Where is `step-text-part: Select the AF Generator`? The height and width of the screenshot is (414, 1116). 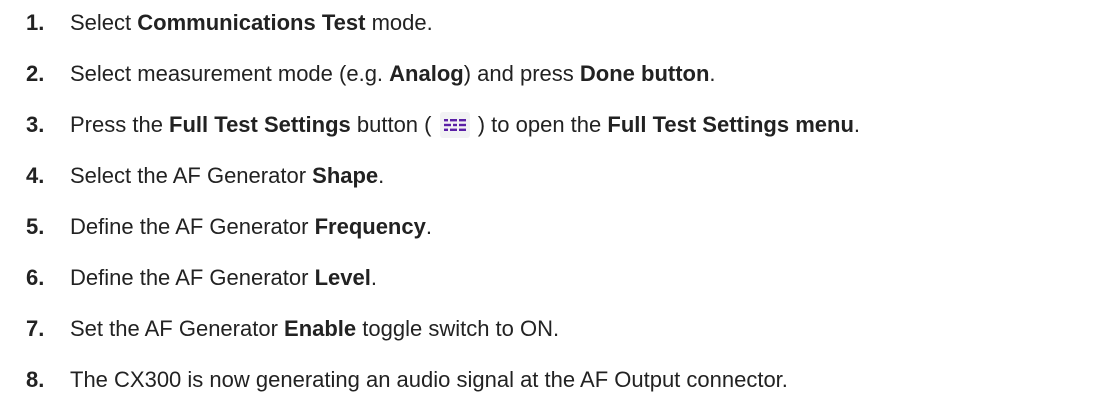
step-text-part: Select the AF Generator is located at coordinates (191, 175).